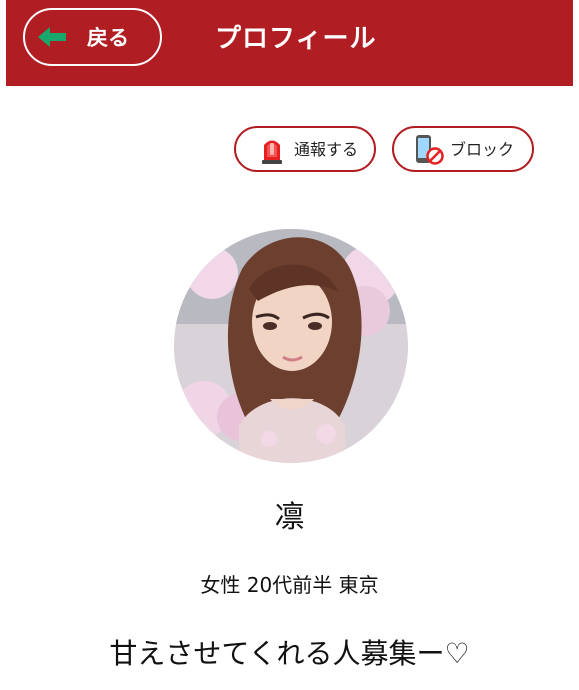 The image size is (579, 690). What do you see at coordinates (289, 517) in the screenshot?
I see `profile-name: 凛` at bounding box center [289, 517].